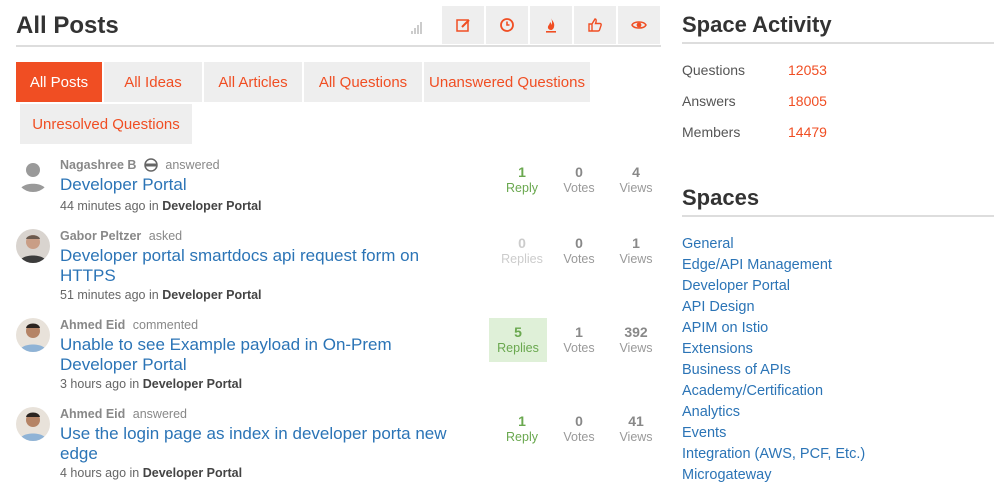  I want to click on filter-all-articles: All Articles, so click(253, 82).